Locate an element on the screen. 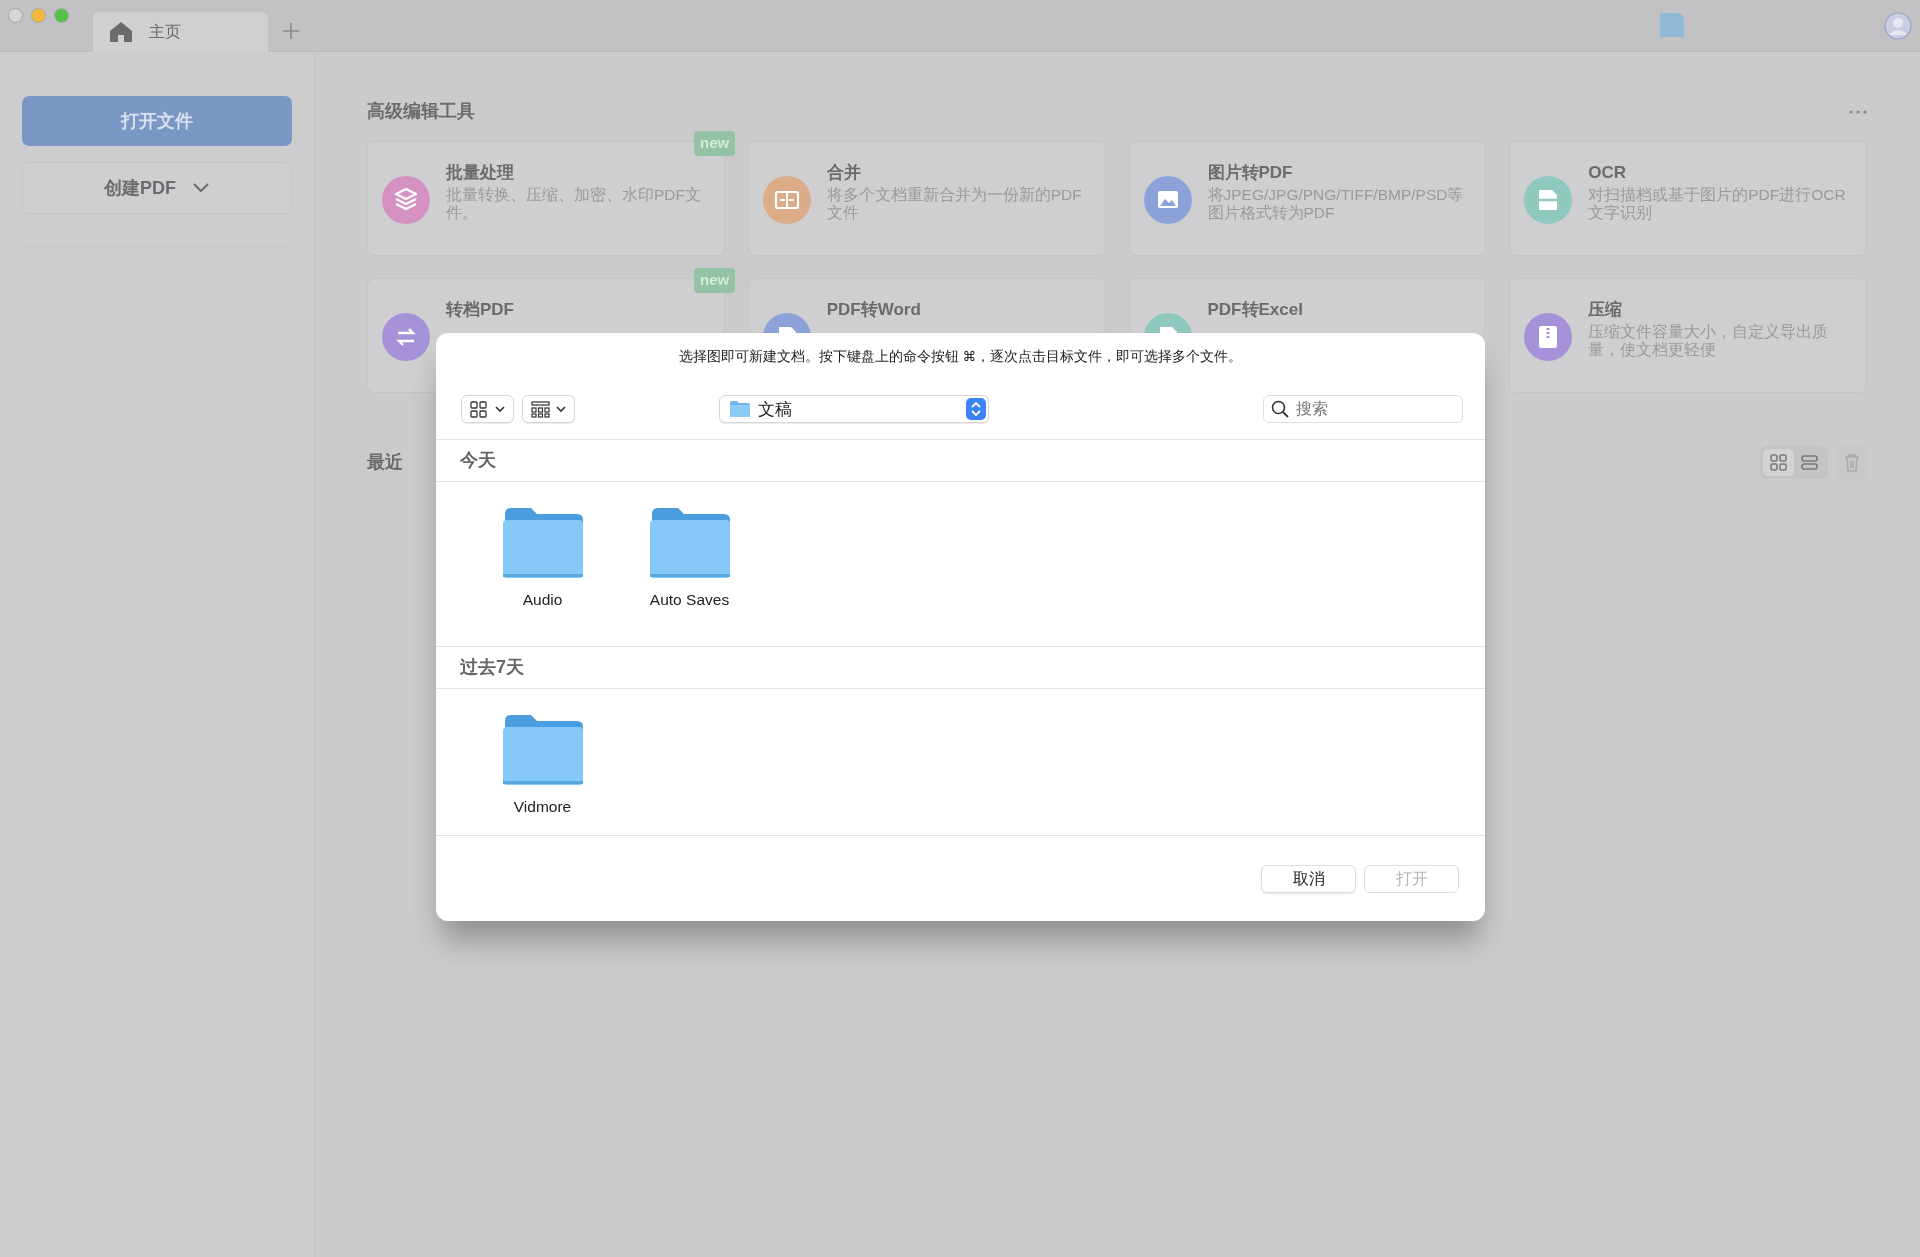 Image resolution: width=1920 pixels, height=1257 pixels. card-title: OCR is located at coordinates (1608, 173).